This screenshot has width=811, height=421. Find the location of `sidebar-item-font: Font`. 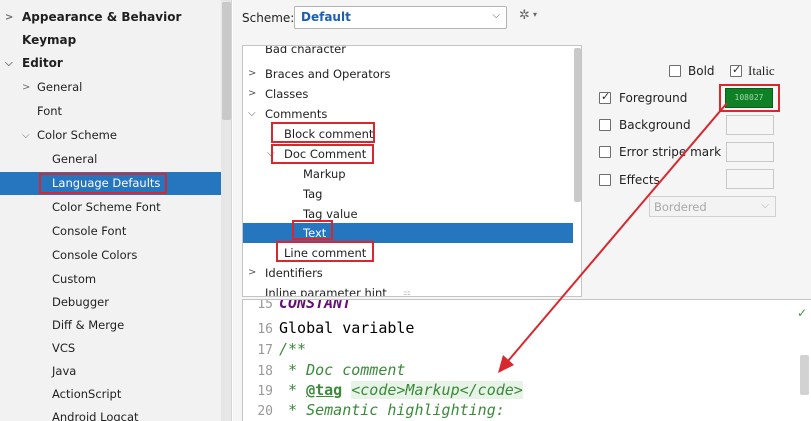

sidebar-item-font: Font is located at coordinates (110, 111).